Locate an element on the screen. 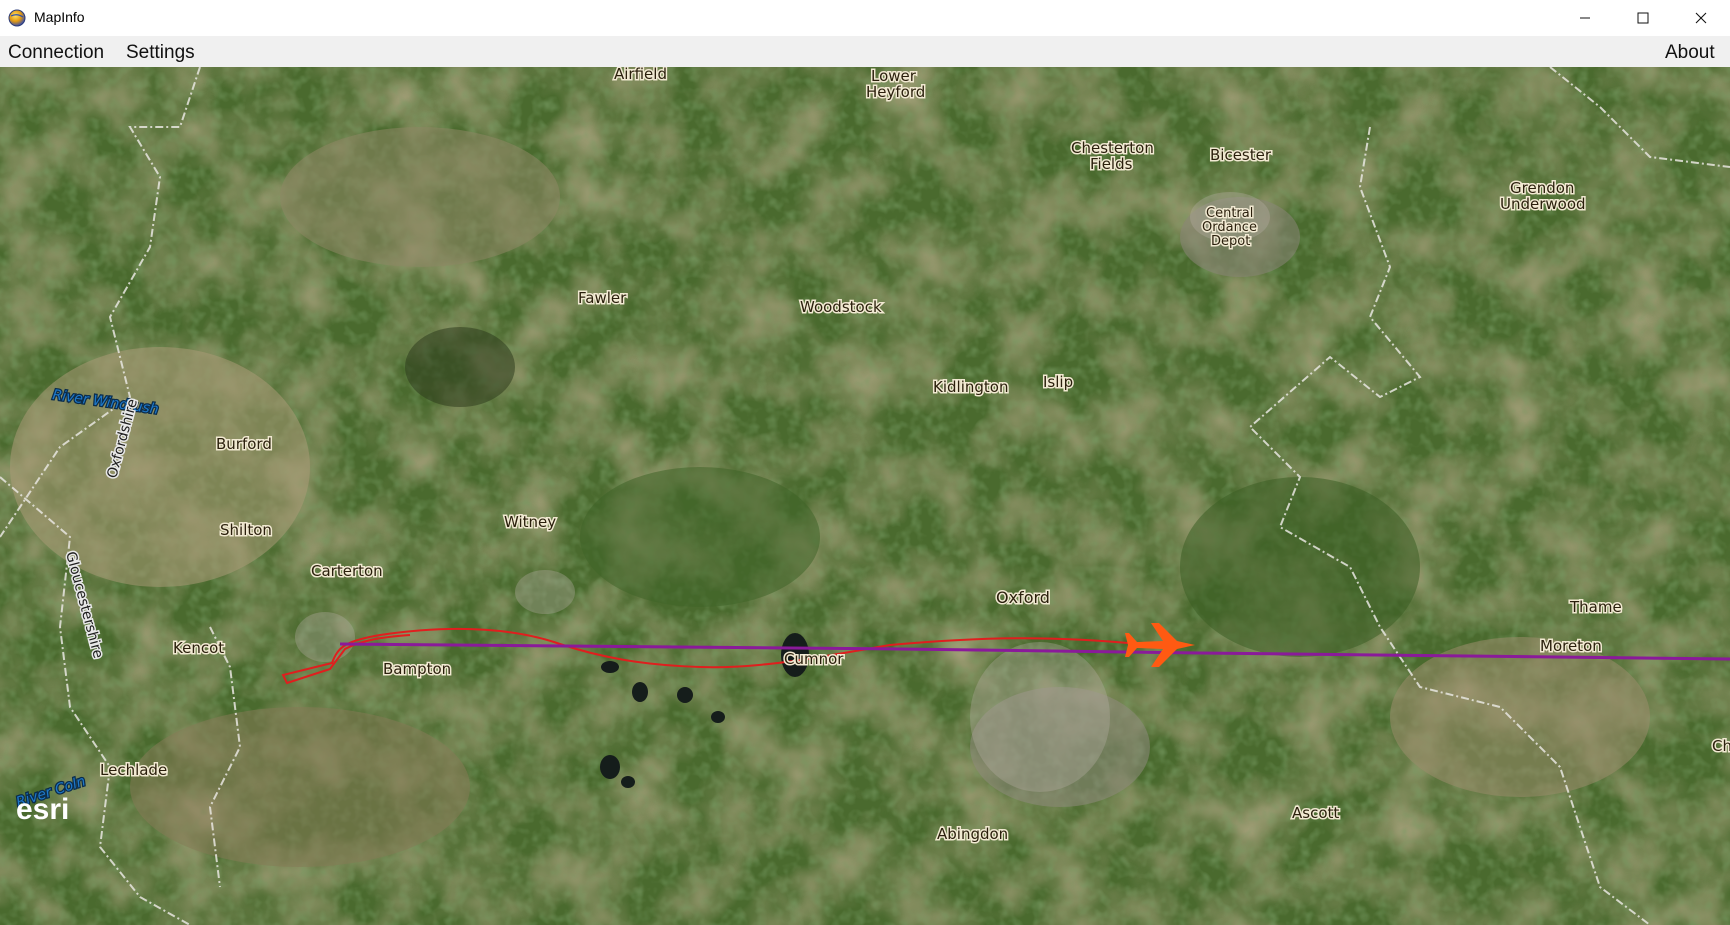  maximize-icon is located at coordinates (1643, 18).